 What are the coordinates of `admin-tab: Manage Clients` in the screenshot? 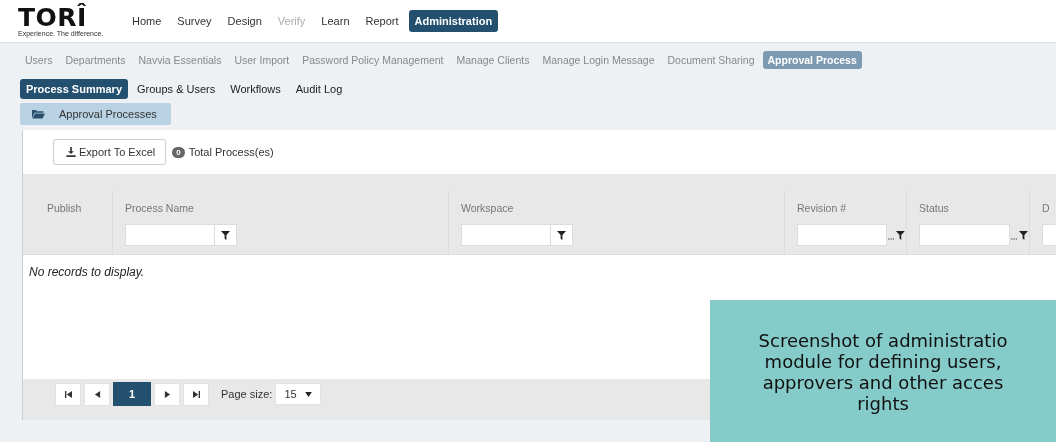 It's located at (493, 60).